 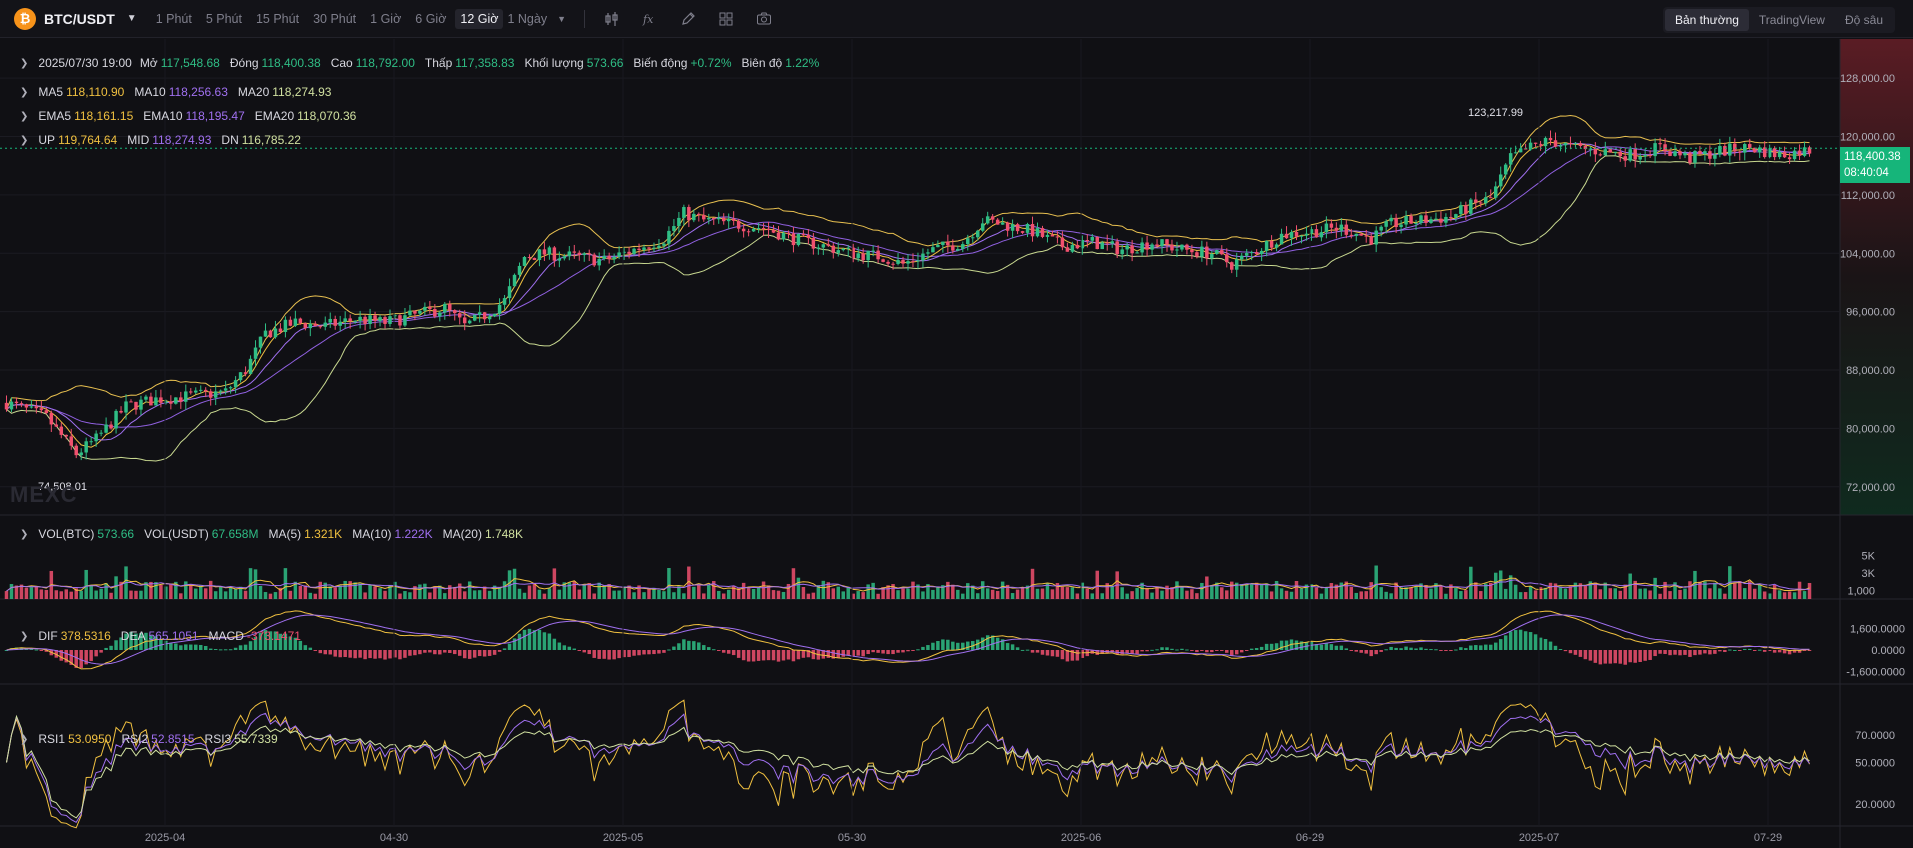 I want to click on time-axis-label: 04-30, so click(x=394, y=838).